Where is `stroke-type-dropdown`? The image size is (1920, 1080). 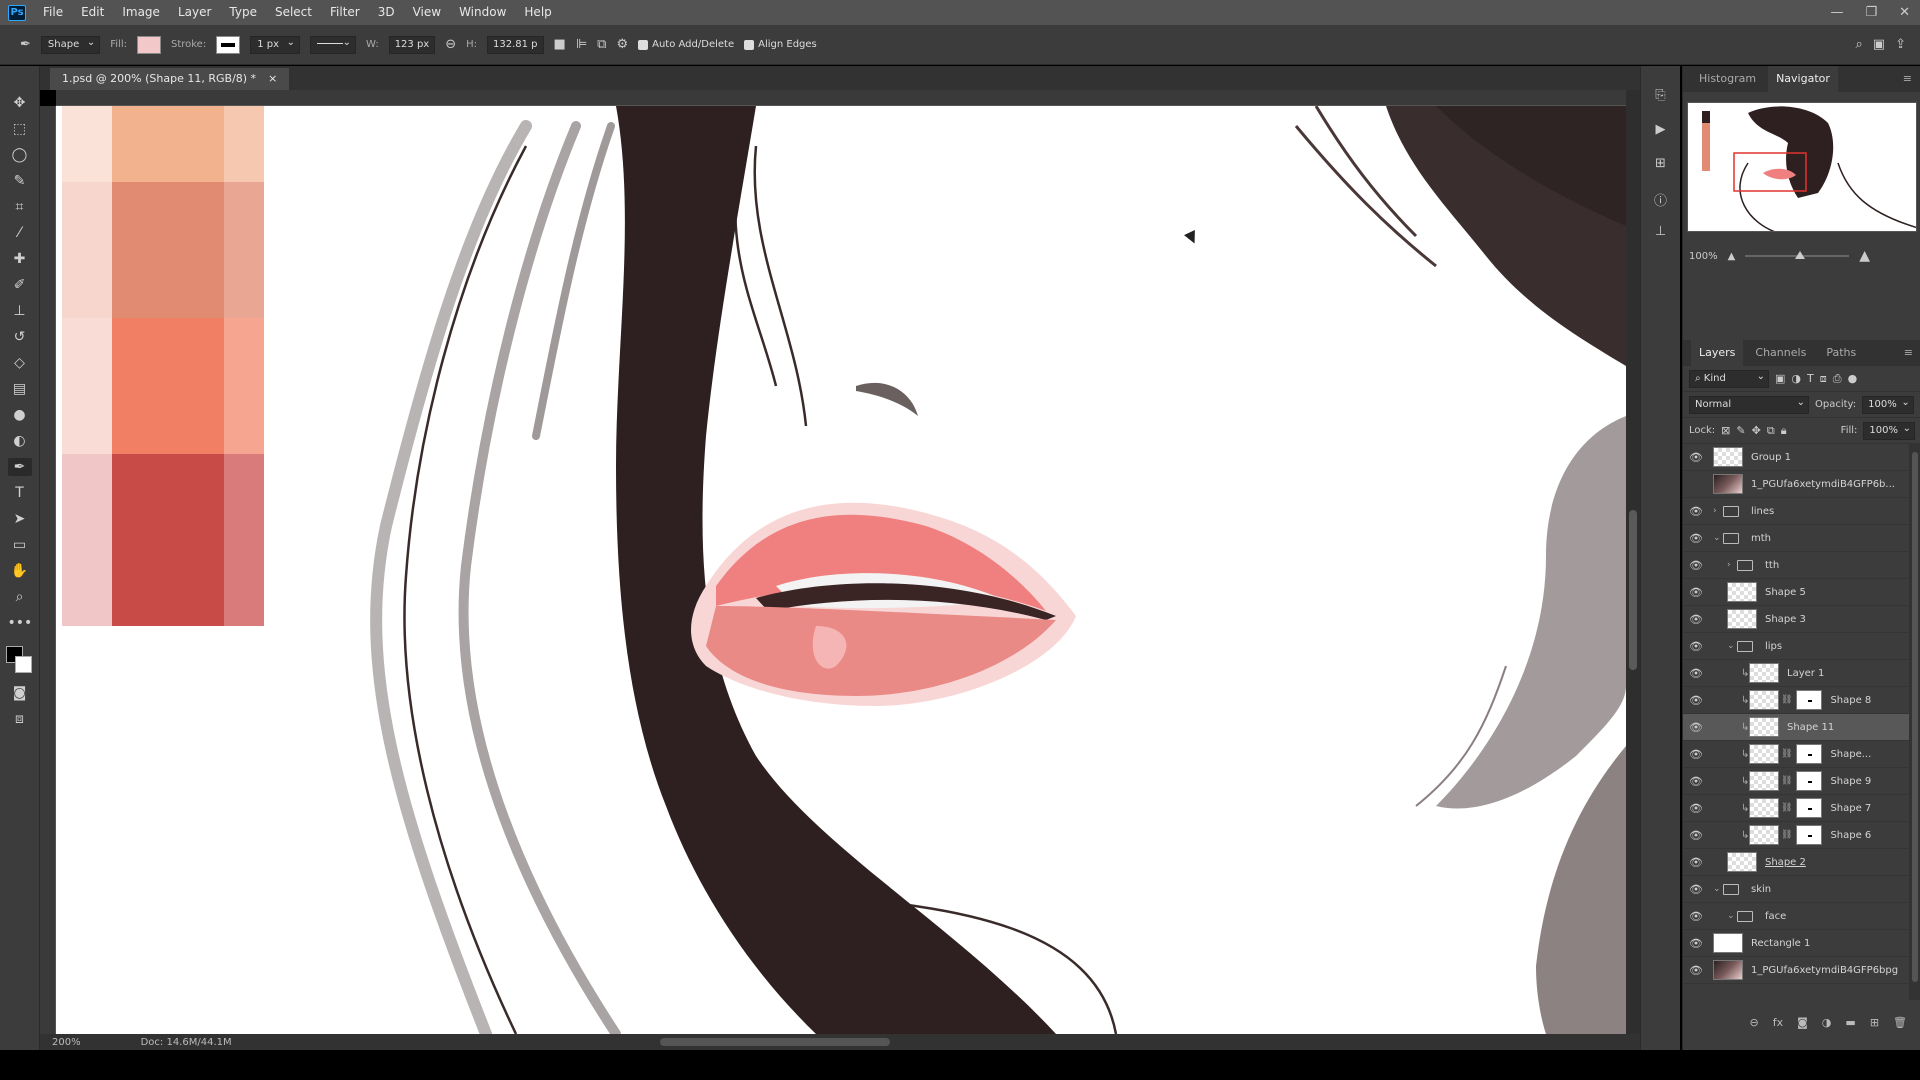
stroke-type-dropdown is located at coordinates (333, 44).